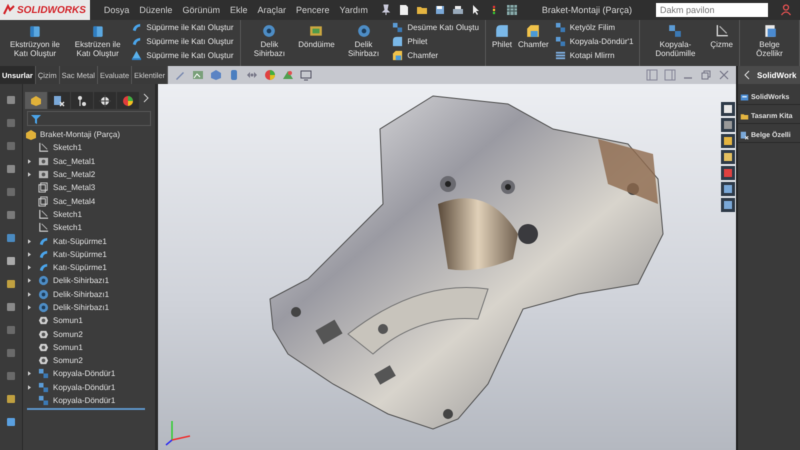  What do you see at coordinates (43, 347) in the screenshot?
I see `nut-icon` at bounding box center [43, 347].